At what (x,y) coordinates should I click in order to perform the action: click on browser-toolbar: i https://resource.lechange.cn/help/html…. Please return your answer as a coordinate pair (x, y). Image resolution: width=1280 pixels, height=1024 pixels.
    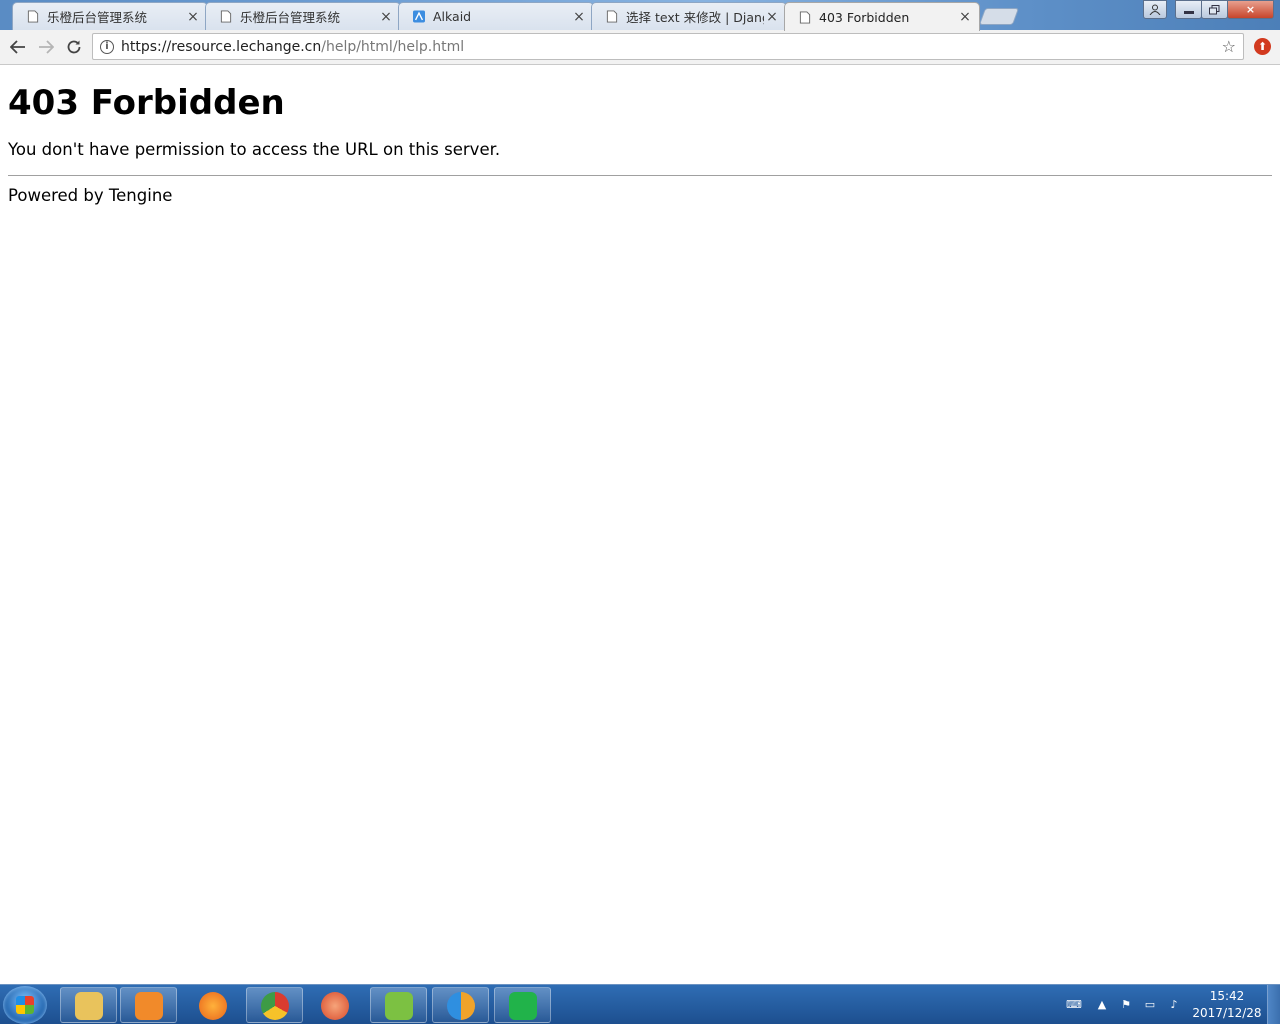
    Looking at the image, I should click on (640, 47).